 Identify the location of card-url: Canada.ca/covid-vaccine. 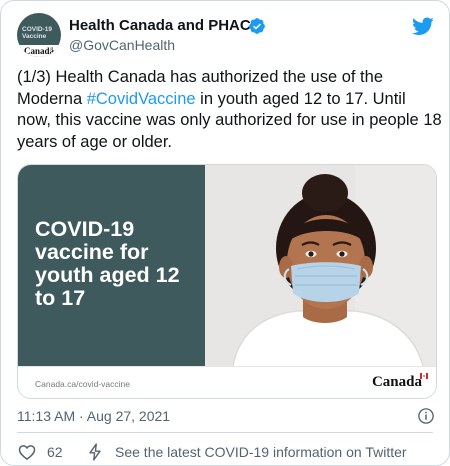
(82, 384).